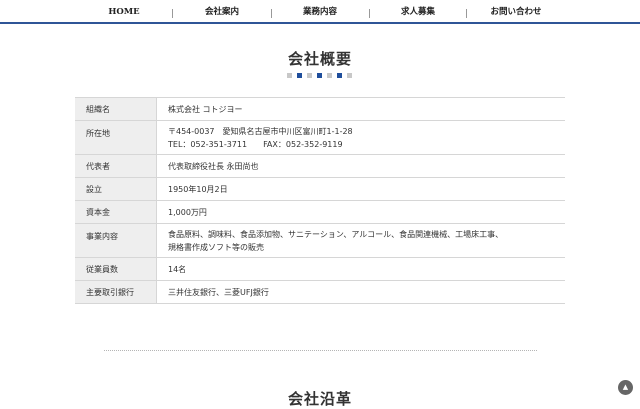 Image resolution: width=640 pixels, height=409 pixels. I want to click on row-value-line: 規格書作成ソフト等の販売, so click(216, 247).